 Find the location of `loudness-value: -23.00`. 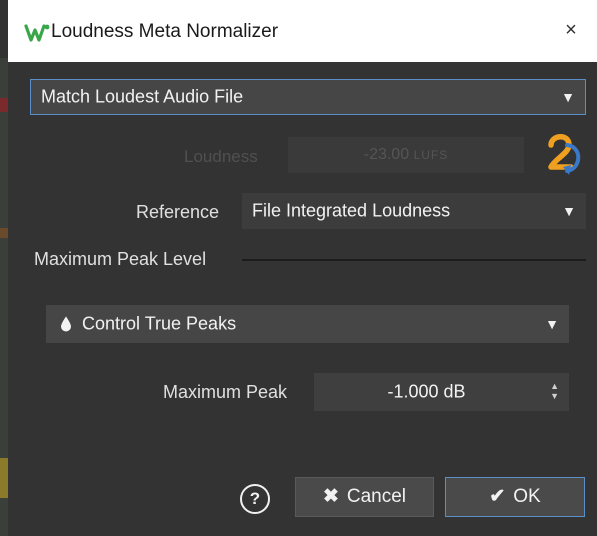

loudness-value: -23.00 is located at coordinates (386, 154).